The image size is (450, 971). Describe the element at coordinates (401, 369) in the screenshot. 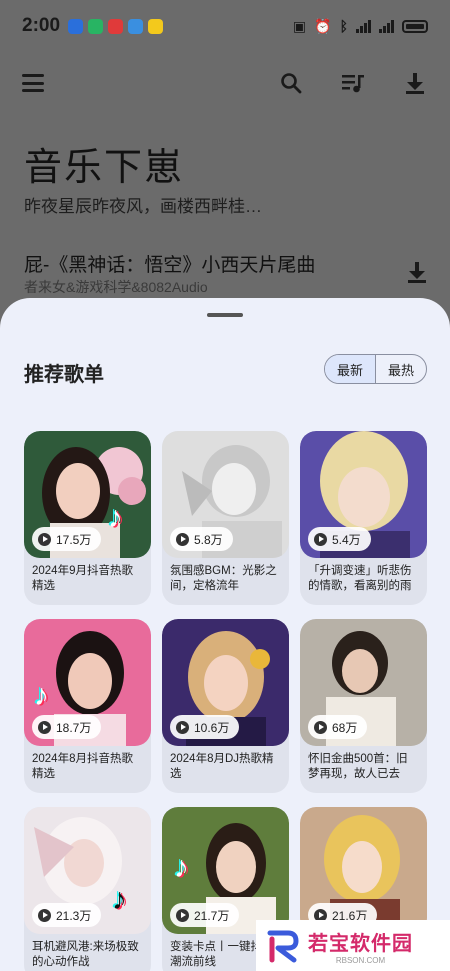

I see `sort-hottest-button: 最热` at that location.